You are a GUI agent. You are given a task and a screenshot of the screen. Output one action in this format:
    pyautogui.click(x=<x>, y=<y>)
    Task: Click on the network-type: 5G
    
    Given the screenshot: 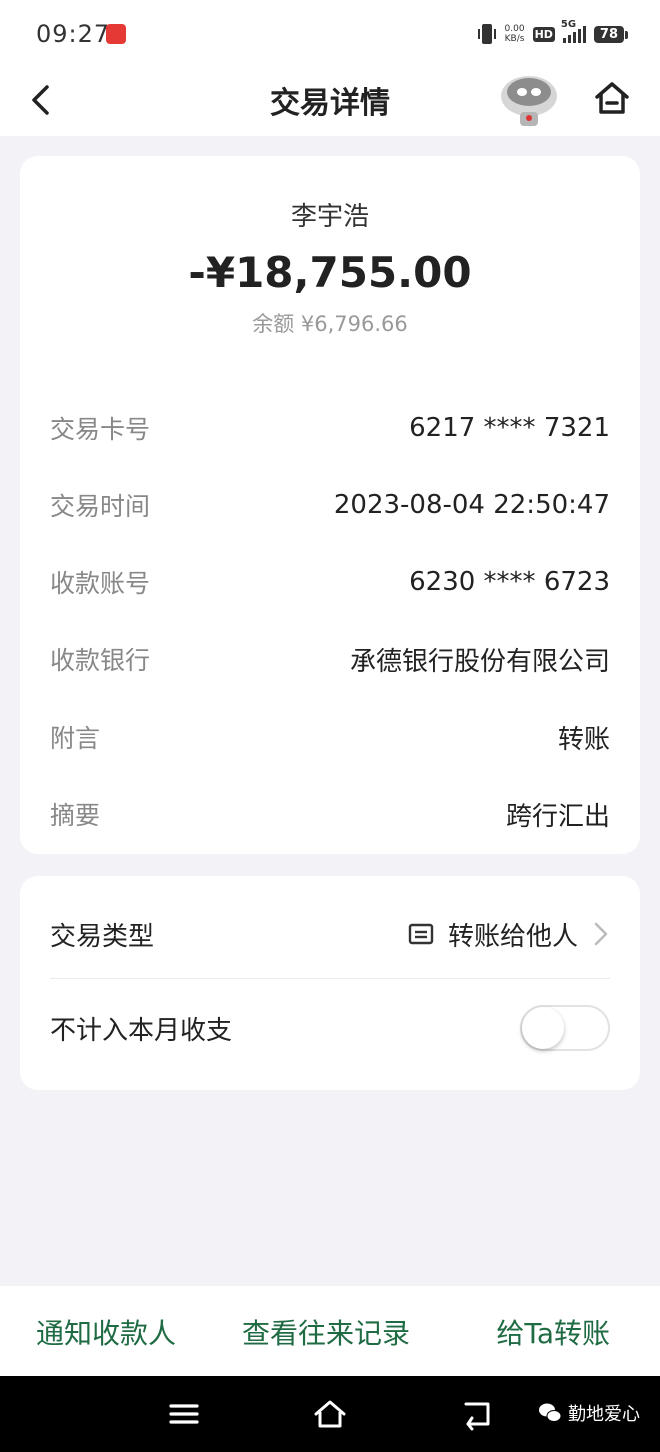 What is the action you would take?
    pyautogui.click(x=568, y=24)
    